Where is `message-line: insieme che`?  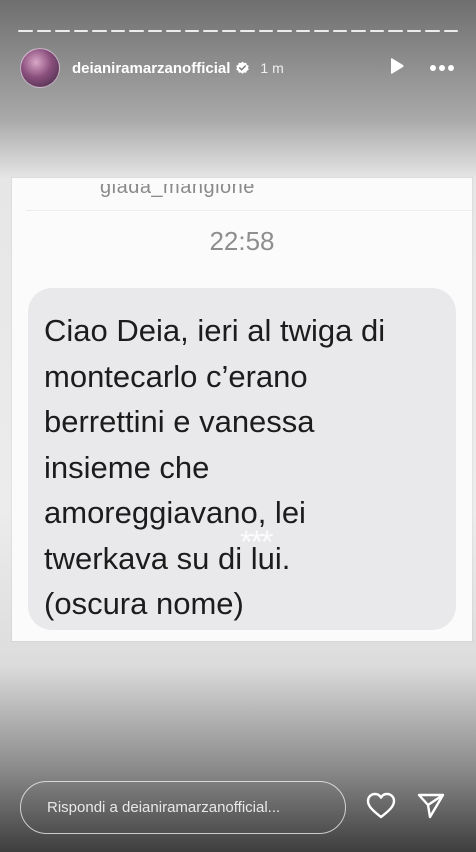
message-line: insieme che is located at coordinates (127, 467).